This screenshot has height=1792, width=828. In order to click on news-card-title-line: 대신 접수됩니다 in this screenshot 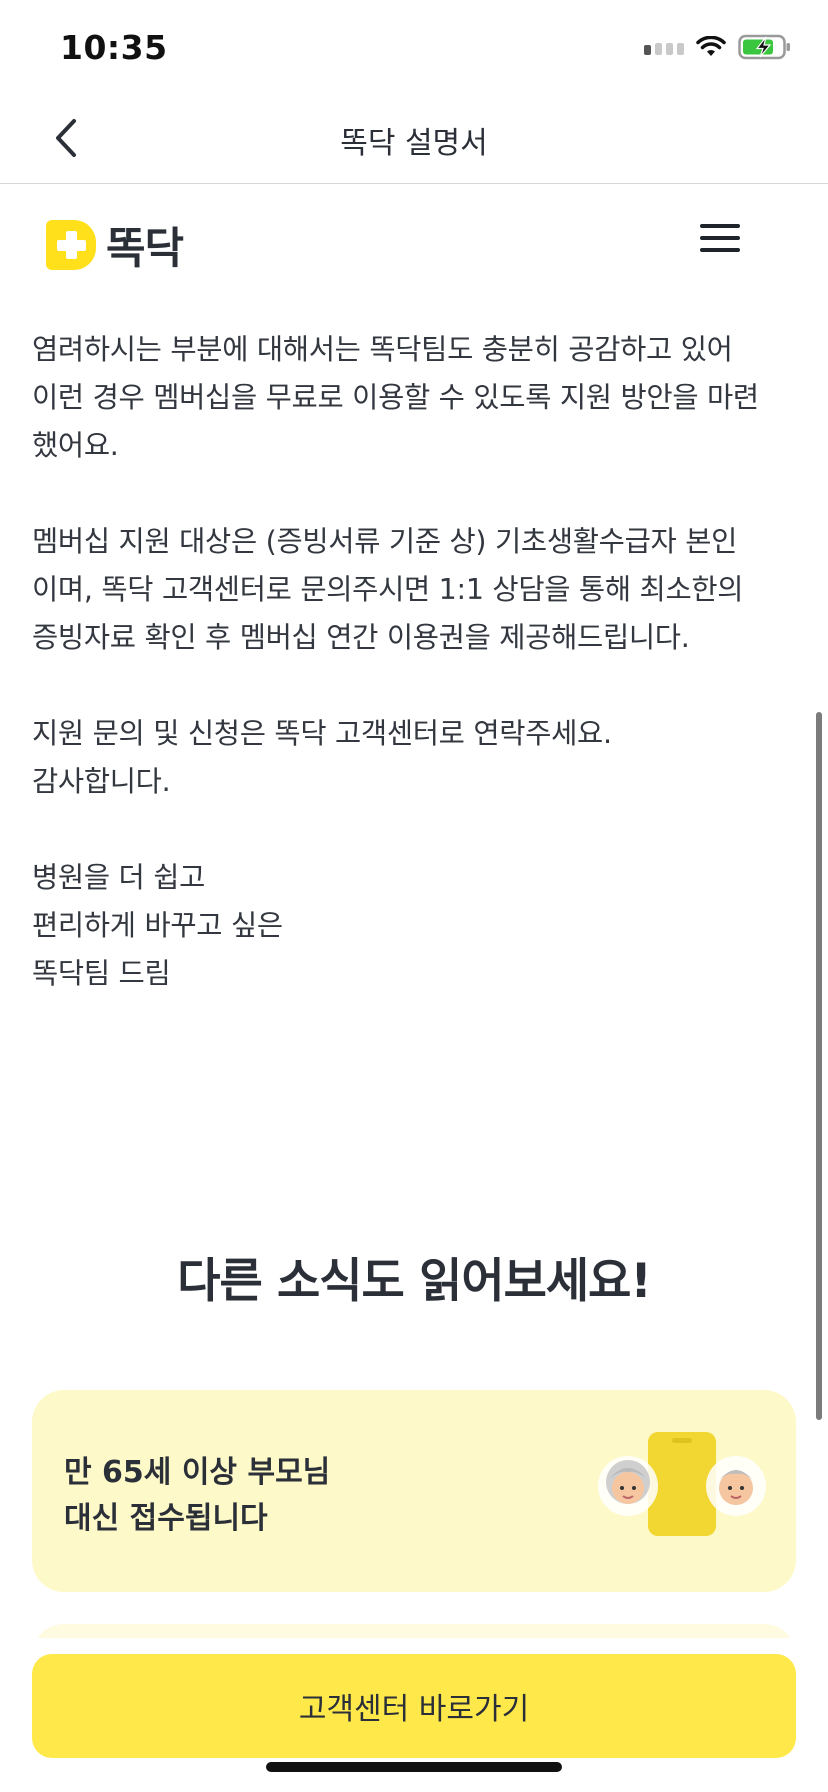, I will do `click(166, 1518)`.